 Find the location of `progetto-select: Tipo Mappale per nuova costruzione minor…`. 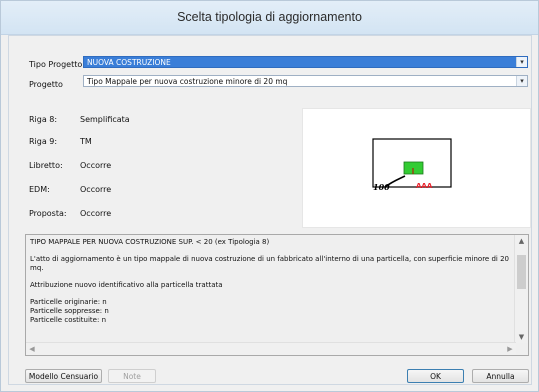

progetto-select: Tipo Mappale per nuova costruzione minor… is located at coordinates (305, 81).